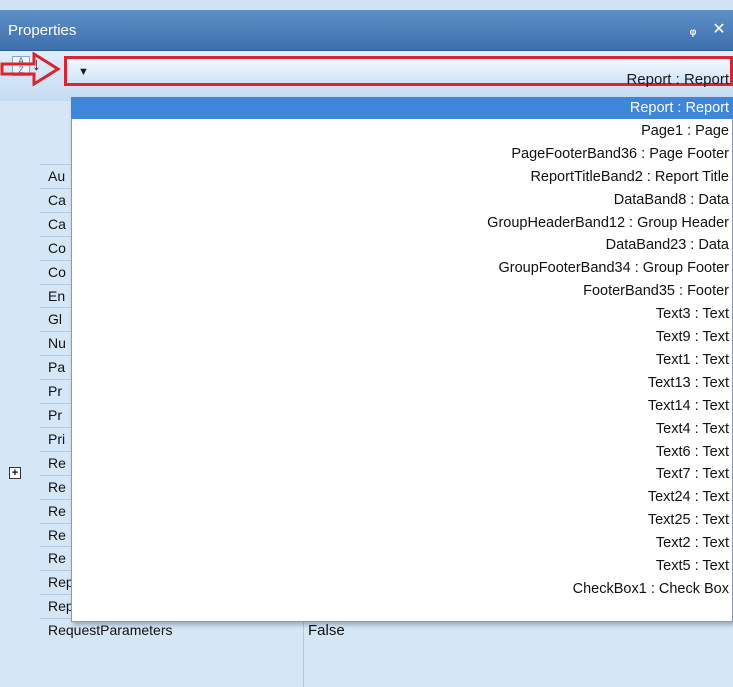 This screenshot has height=687, width=733. What do you see at coordinates (679, 108) in the screenshot?
I see `dropdown-item: Report` at bounding box center [679, 108].